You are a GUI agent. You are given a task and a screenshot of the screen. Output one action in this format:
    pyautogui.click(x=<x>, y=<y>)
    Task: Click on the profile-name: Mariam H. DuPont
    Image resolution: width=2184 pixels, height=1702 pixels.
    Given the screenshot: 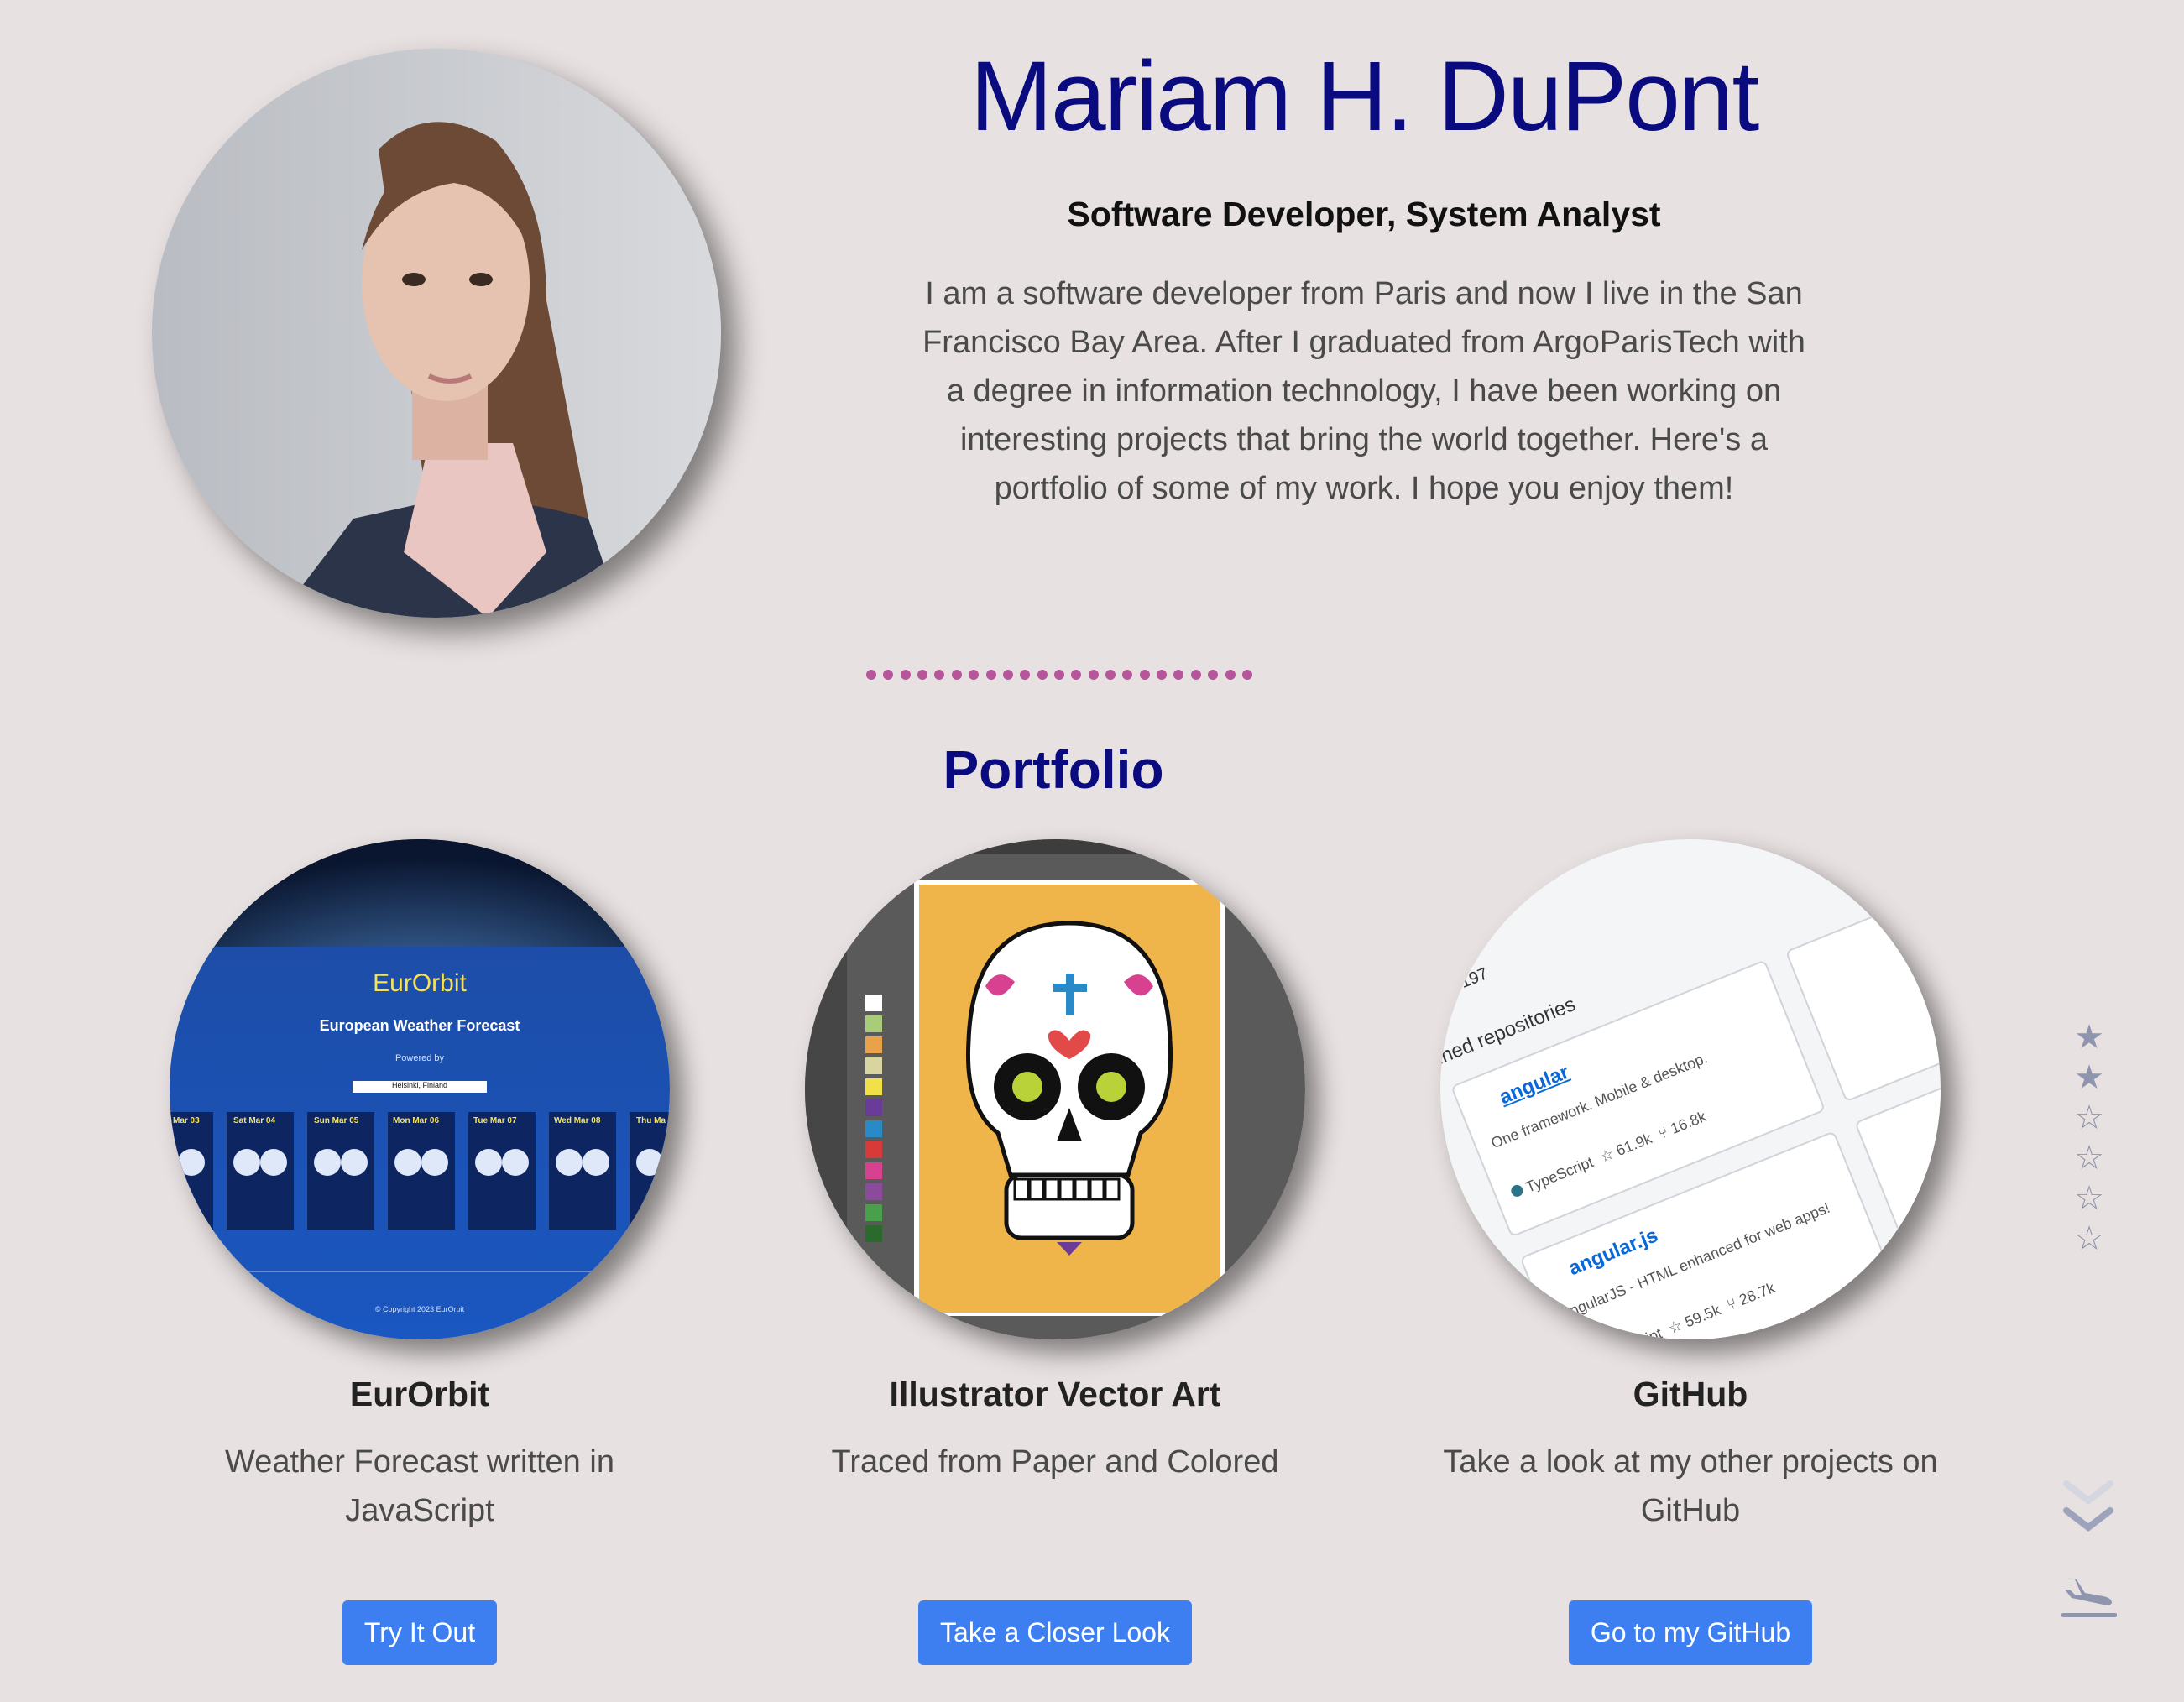 What is the action you would take?
    pyautogui.click(x=1364, y=96)
    